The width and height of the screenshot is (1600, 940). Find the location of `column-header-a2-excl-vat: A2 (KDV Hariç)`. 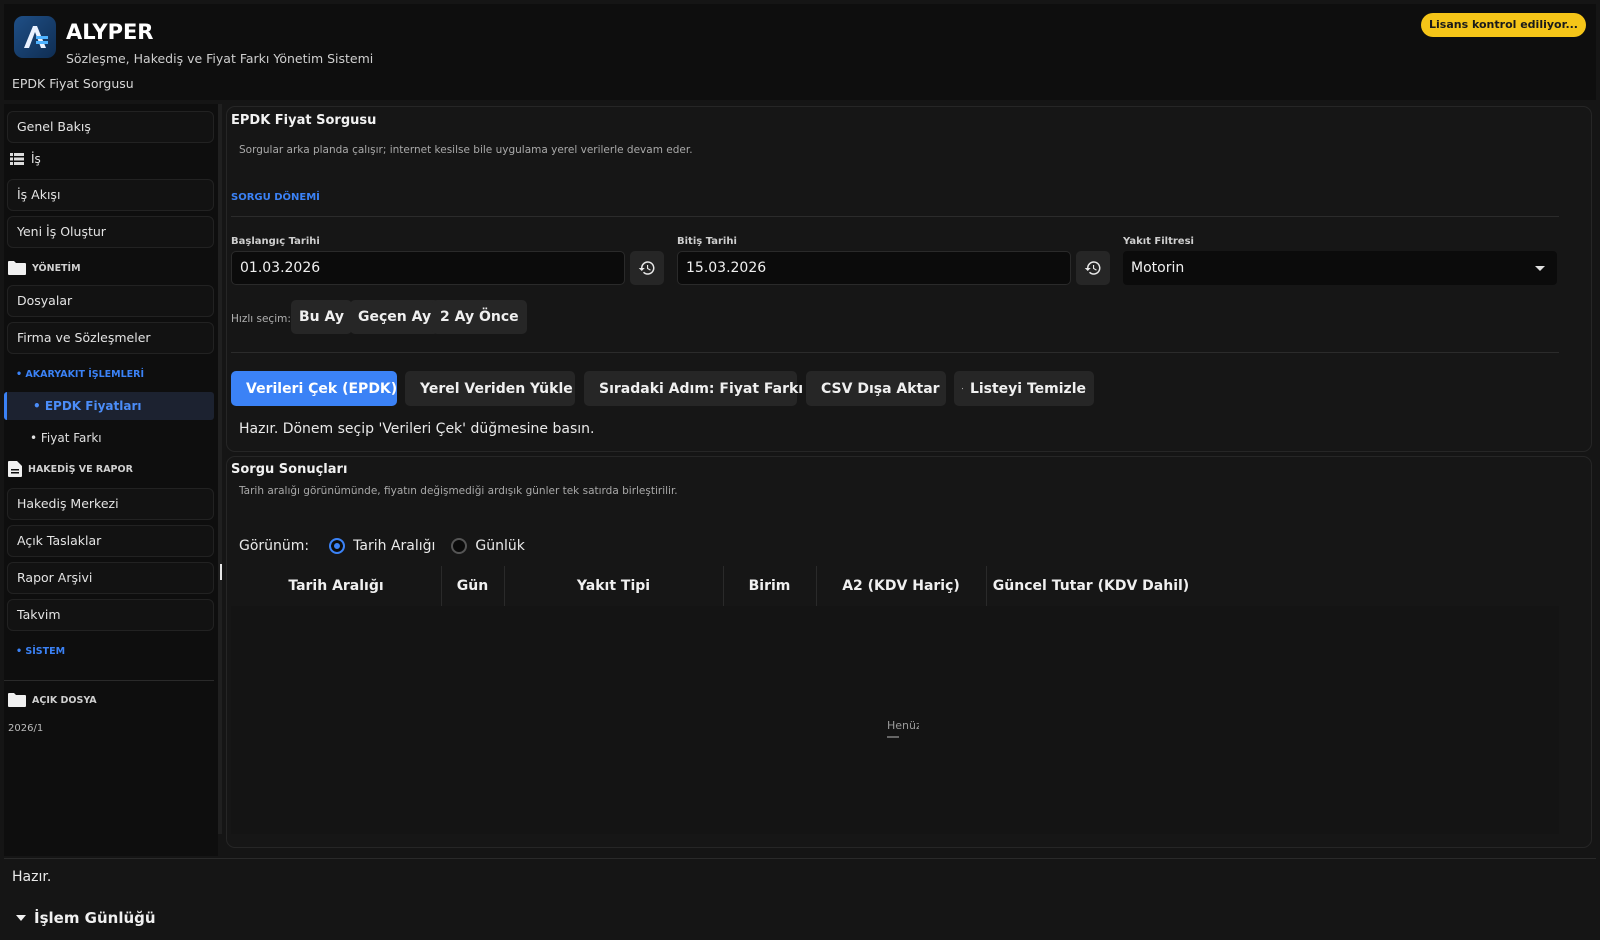

column-header-a2-excl-vat: A2 (KDV Hariç) is located at coordinates (901, 586).